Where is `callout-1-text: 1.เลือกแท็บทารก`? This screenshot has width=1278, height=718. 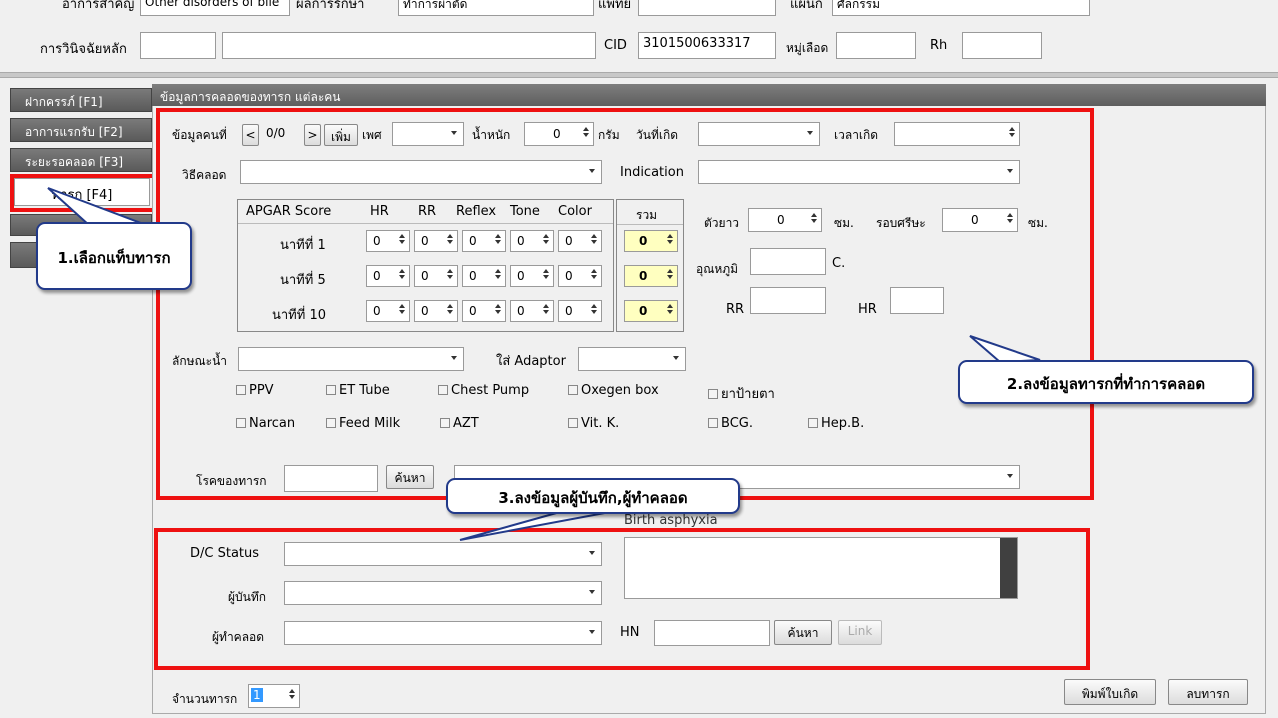
callout-1-text: 1.เลือกแท็บทารก is located at coordinates (114, 258).